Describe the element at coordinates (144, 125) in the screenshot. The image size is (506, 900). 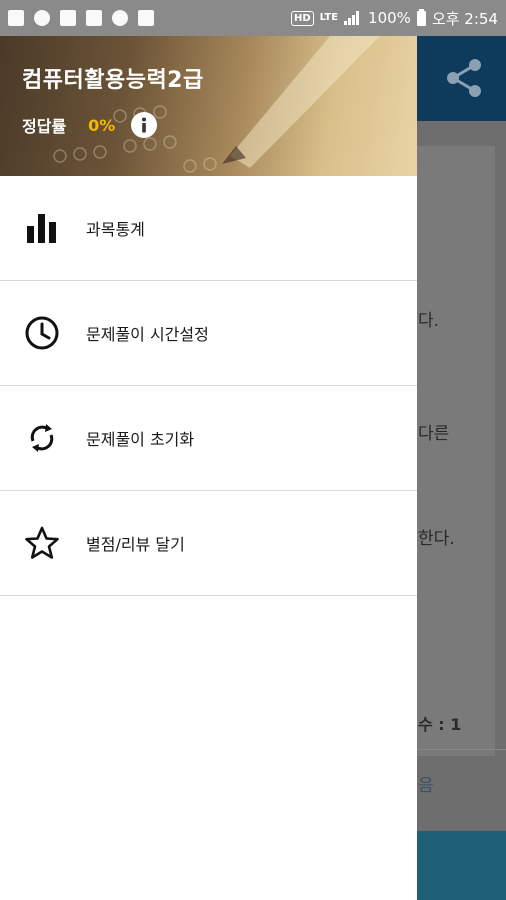
I see `info-icon` at that location.